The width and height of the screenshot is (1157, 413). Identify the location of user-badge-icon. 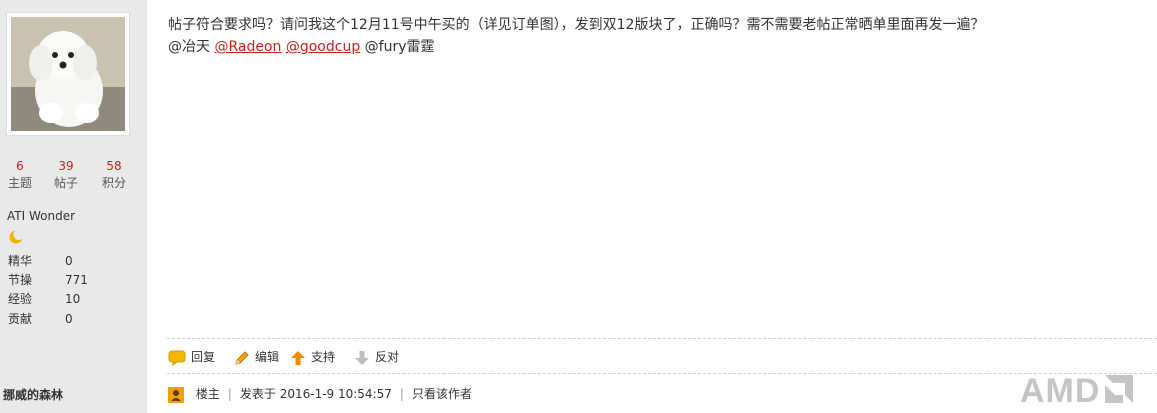
(176, 394).